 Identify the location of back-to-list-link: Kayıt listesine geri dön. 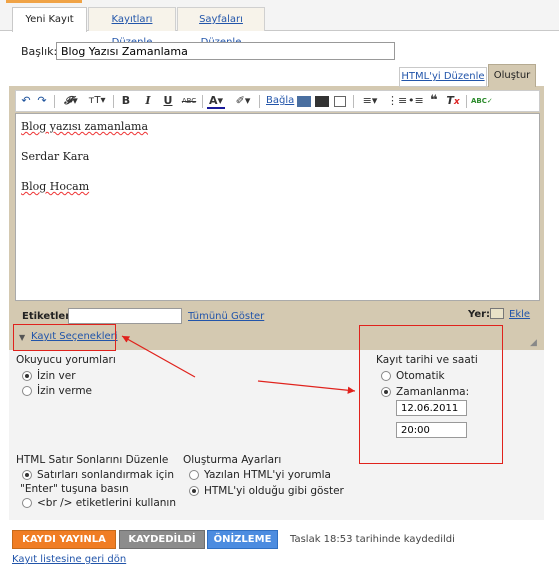
(69, 559).